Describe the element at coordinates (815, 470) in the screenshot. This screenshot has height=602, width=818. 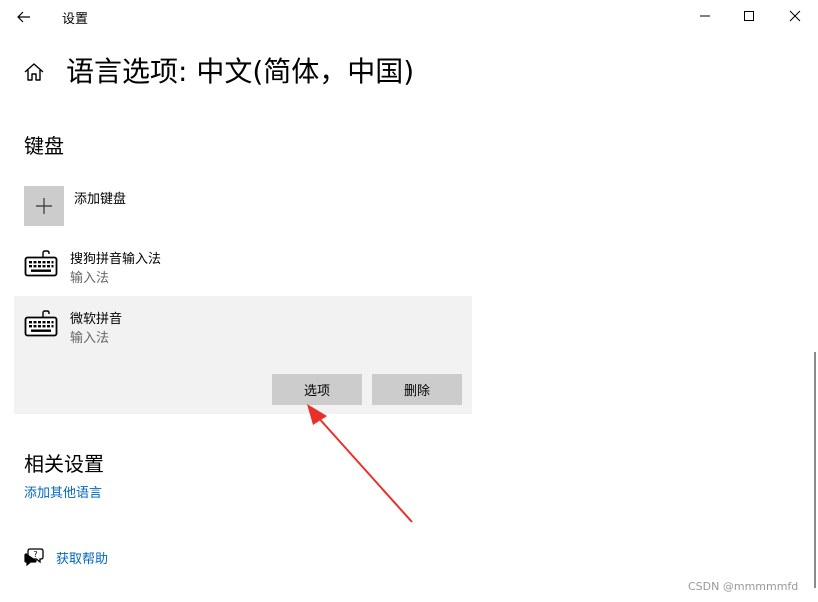
I see `scrollbar` at that location.